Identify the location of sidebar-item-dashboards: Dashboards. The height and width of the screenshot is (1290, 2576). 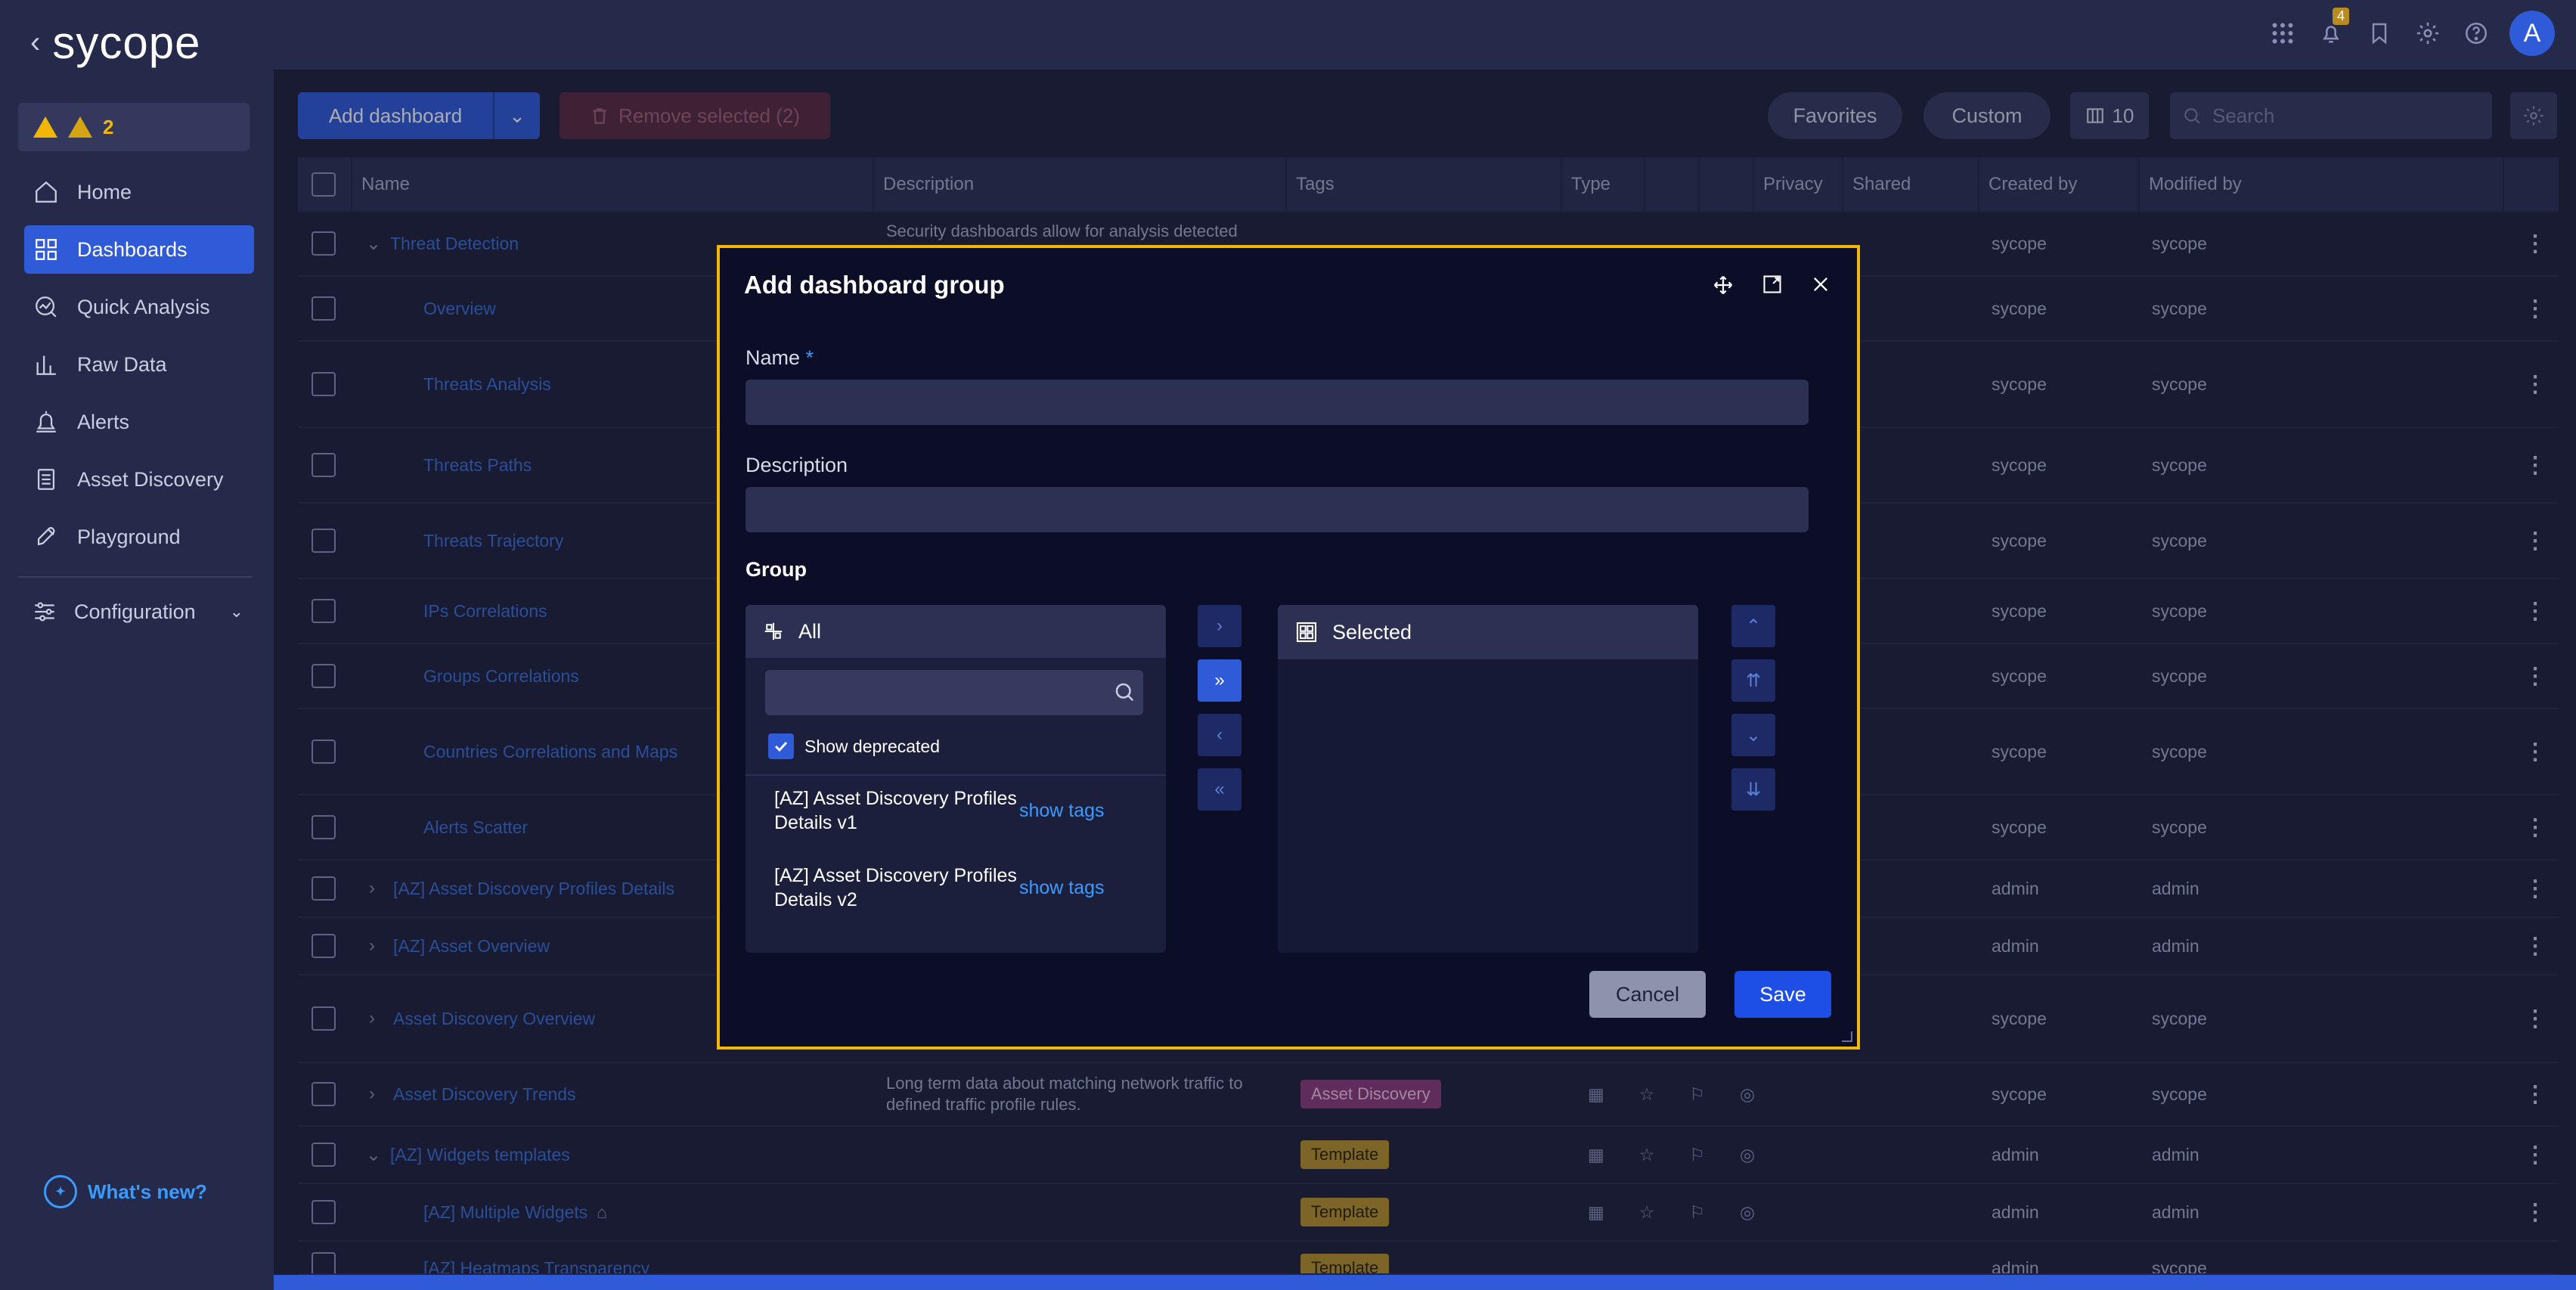
(139, 249).